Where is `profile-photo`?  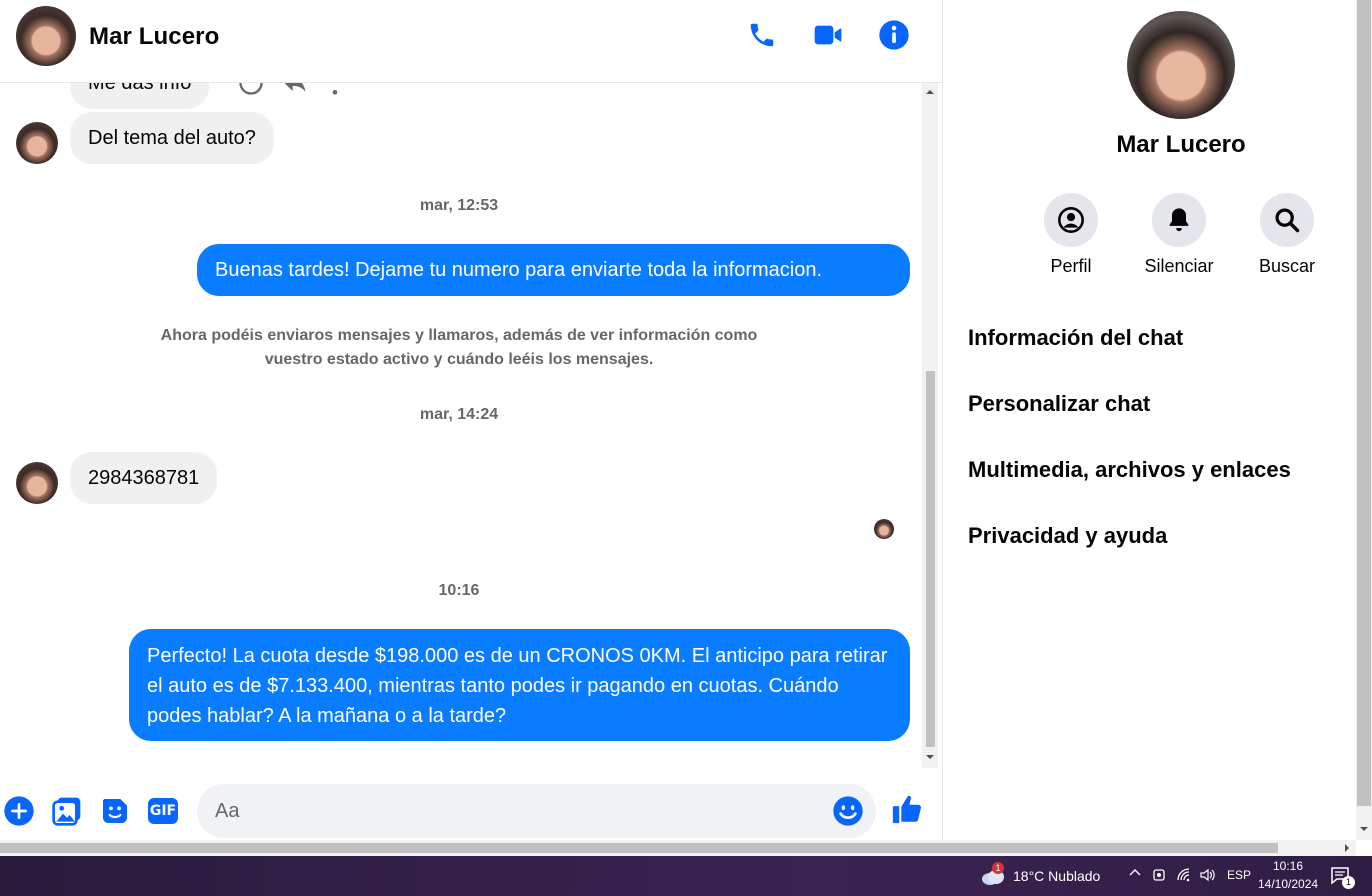
profile-photo is located at coordinates (1181, 65).